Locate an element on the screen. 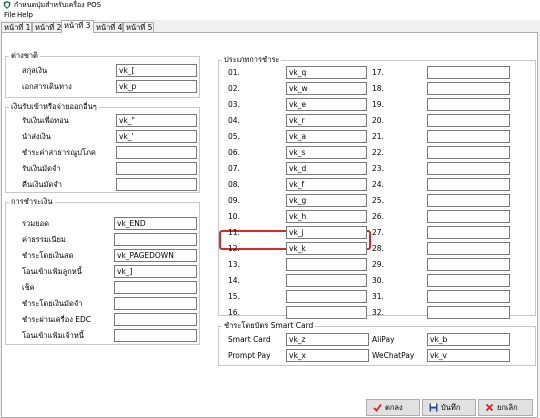 The image size is (540, 418). title-bar: กำหนดปุ่มสำหรับเครื่อง POS is located at coordinates (270, 5).